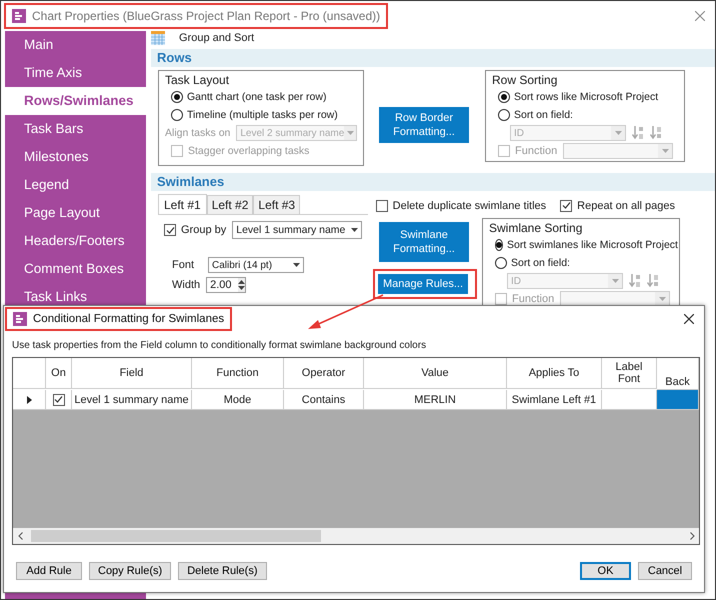 This screenshot has width=716, height=600. Describe the element at coordinates (128, 319) in the screenshot. I see `dialog-title: Conditional Formatting for Swimlanes` at that location.